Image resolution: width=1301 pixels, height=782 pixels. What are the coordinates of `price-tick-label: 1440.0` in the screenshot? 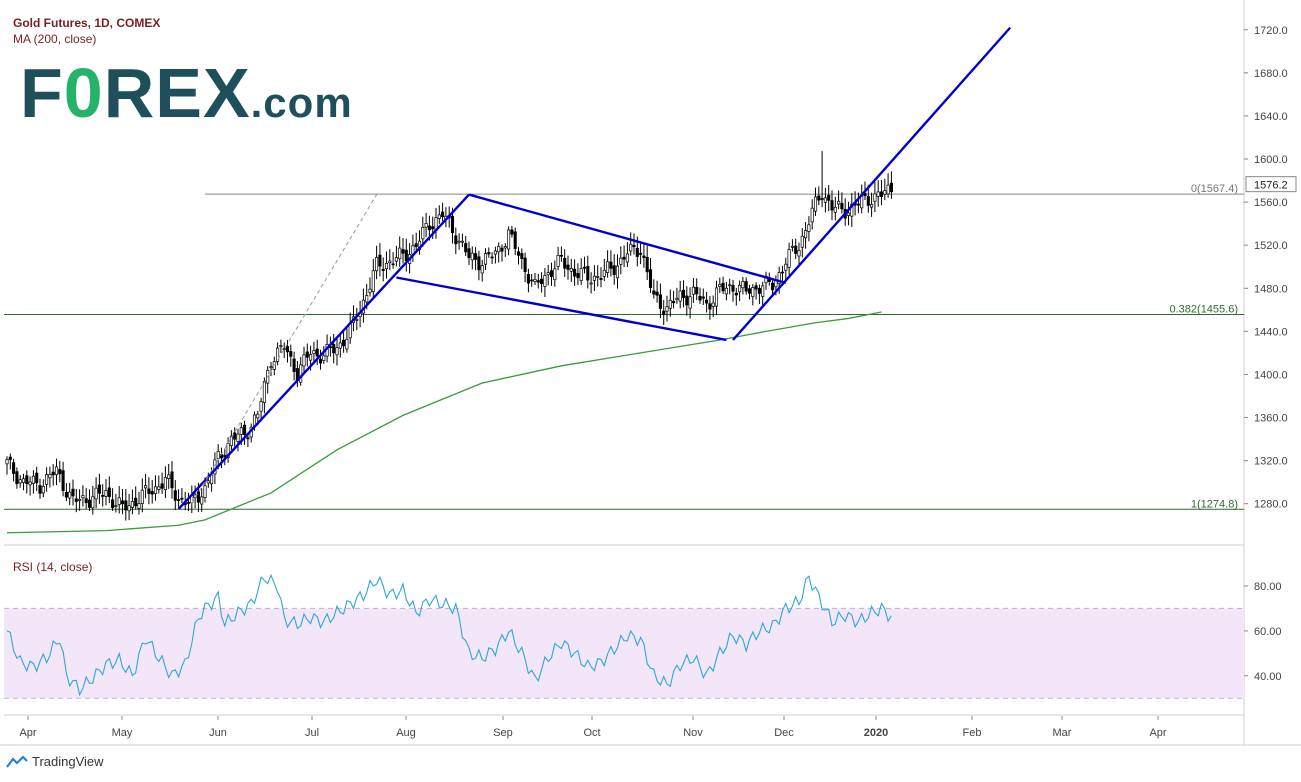 It's located at (1271, 332).